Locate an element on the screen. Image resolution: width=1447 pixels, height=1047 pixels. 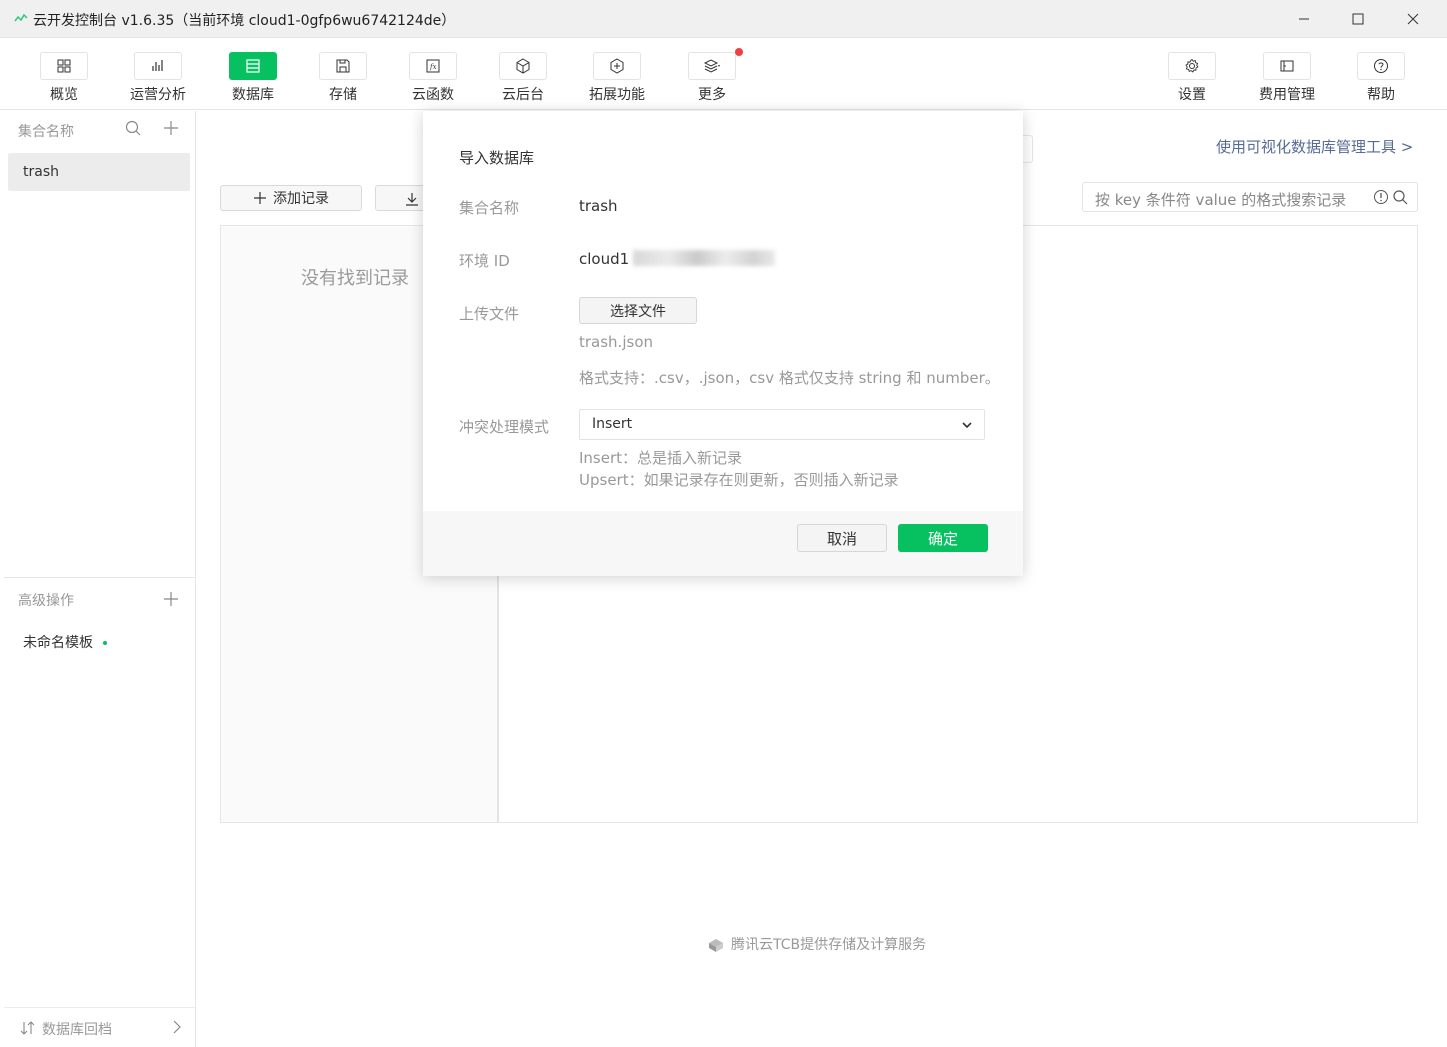
app-logo-icon is located at coordinates (21, 17).